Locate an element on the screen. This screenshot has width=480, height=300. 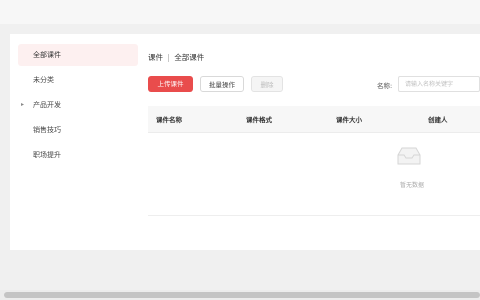
chevron-right-icon: ▸ is located at coordinates (22, 105).